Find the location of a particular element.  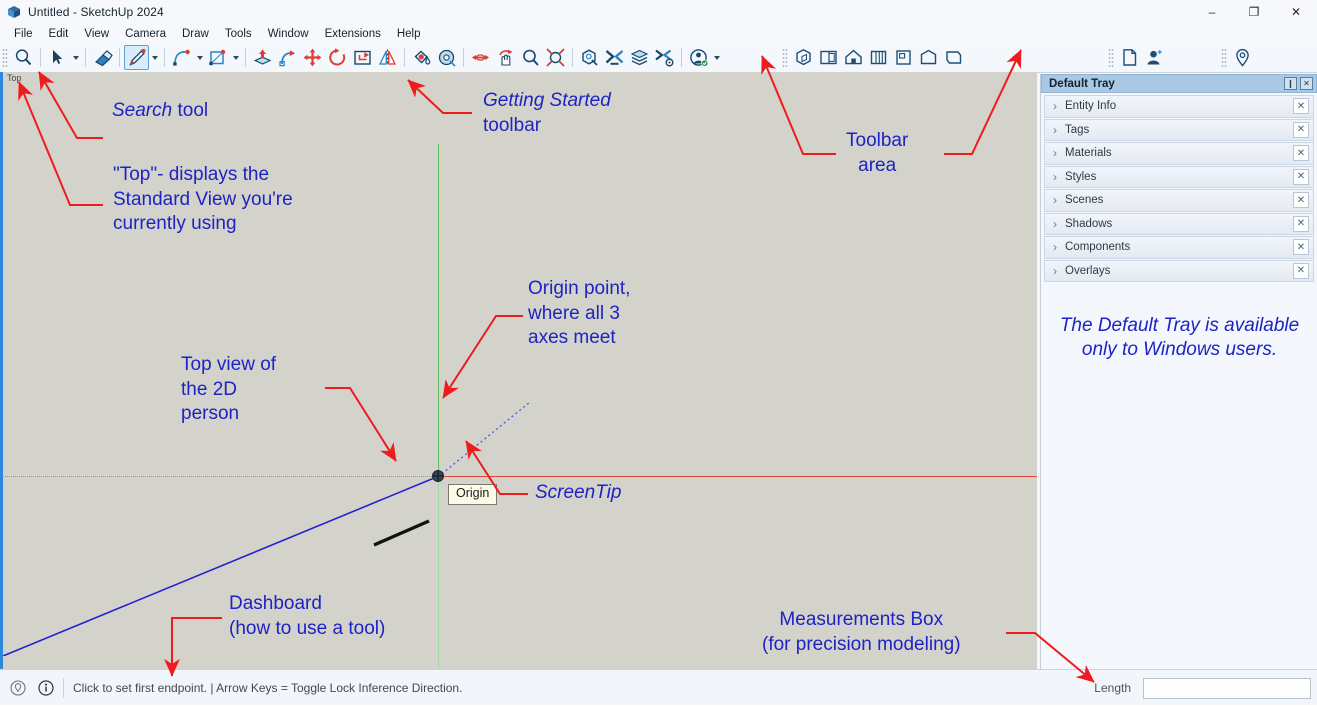

close-button: ✕ is located at coordinates (1296, 12).